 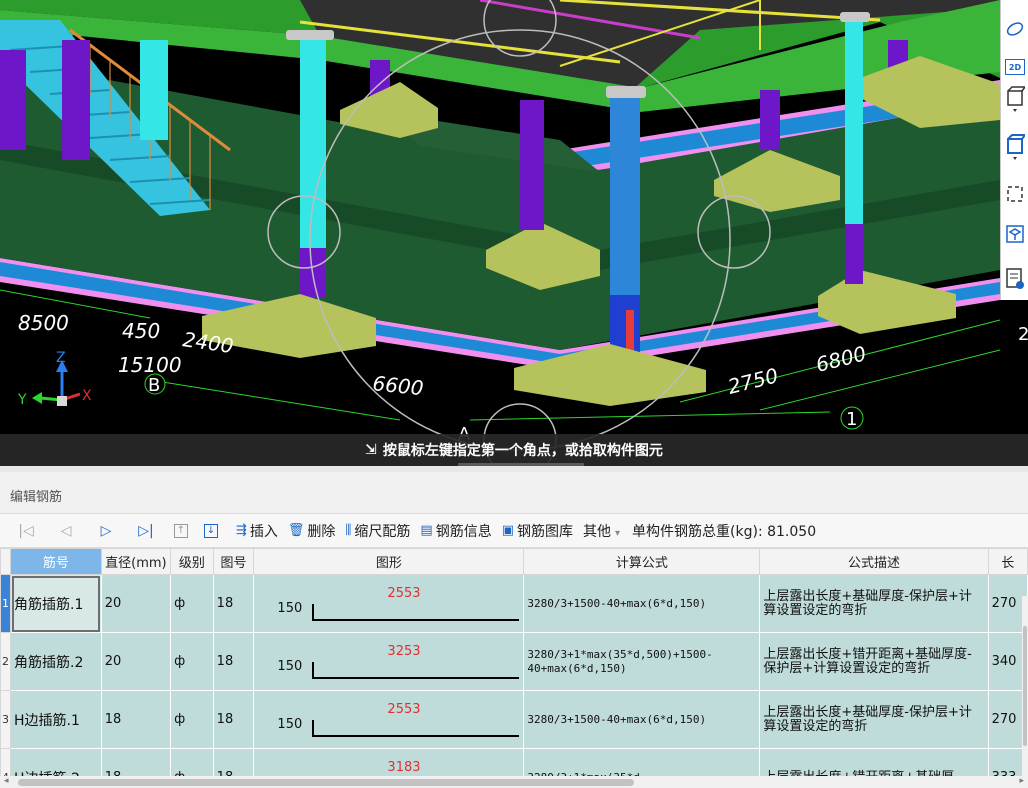 What do you see at coordinates (1015, 235) in the screenshot?
I see `component-view-icon` at bounding box center [1015, 235].